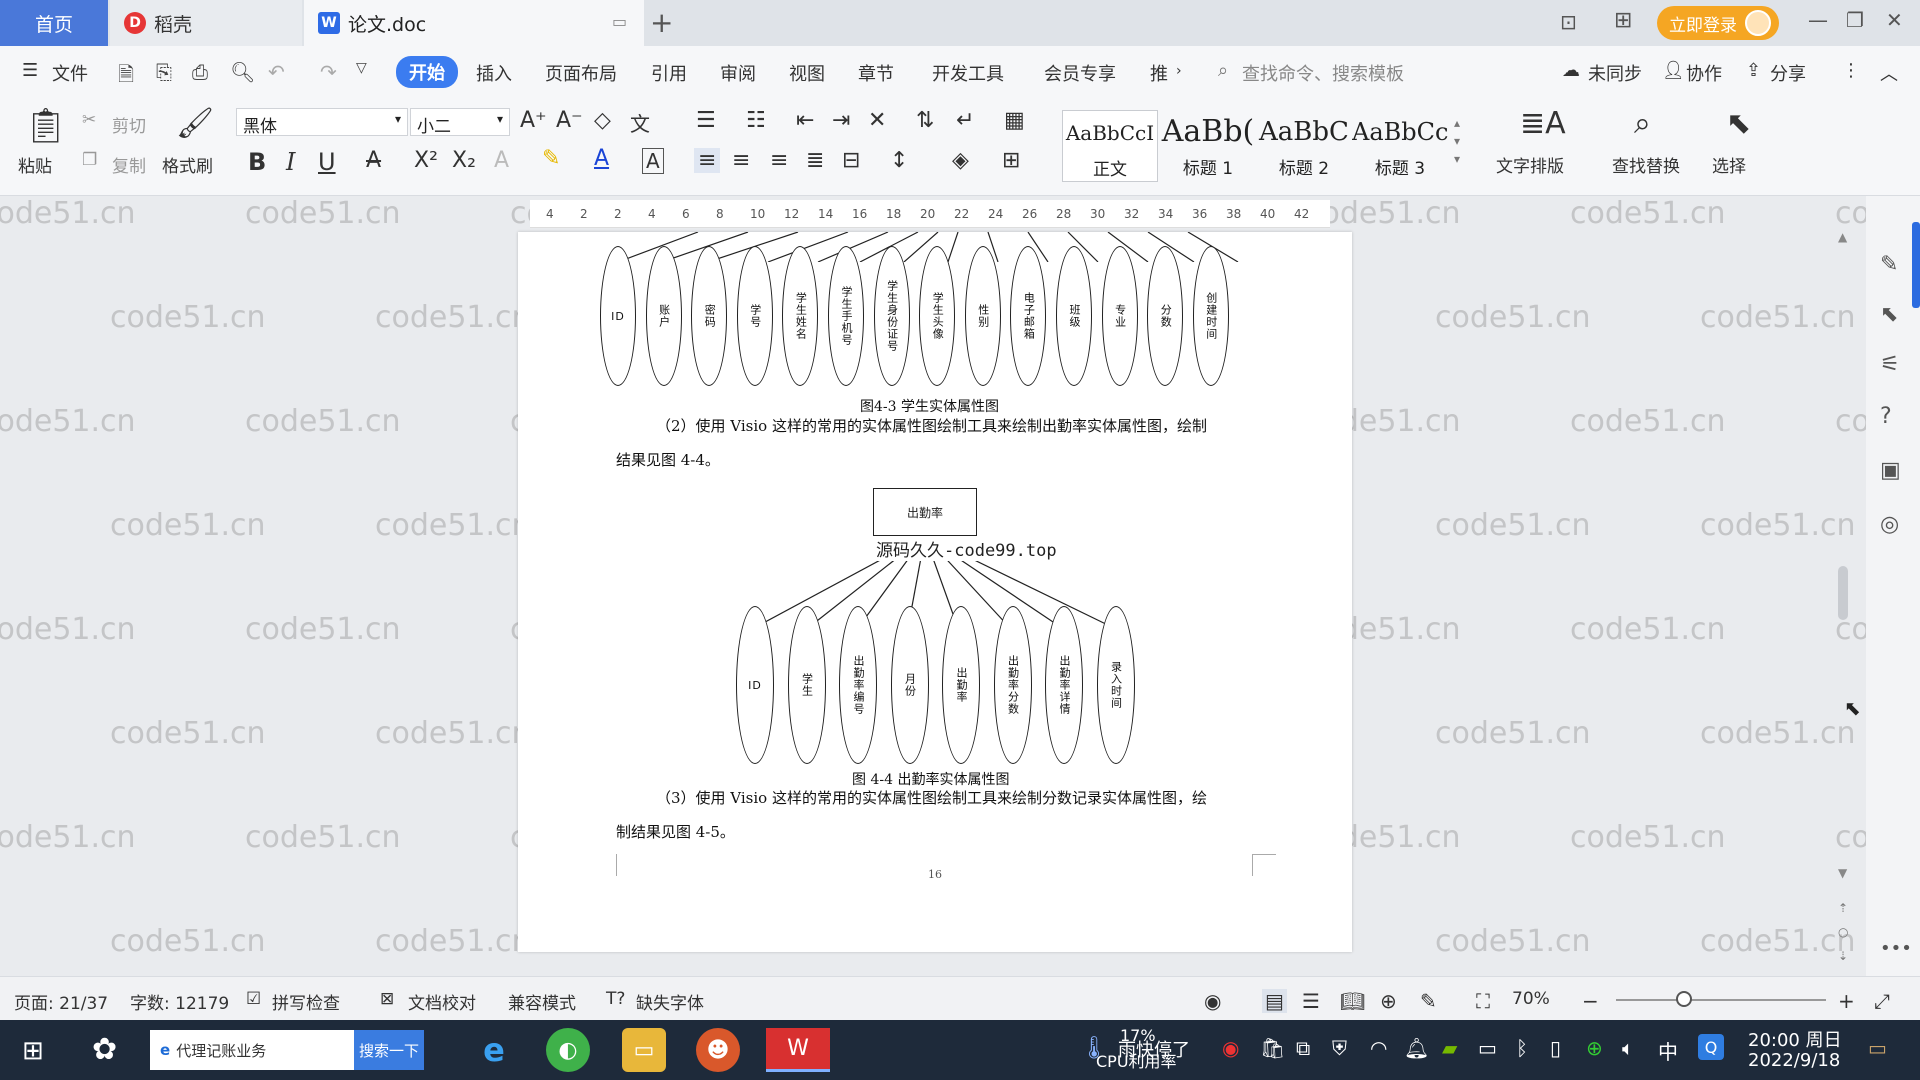  I want to click on hamburger-icon: ☰, so click(30, 70).